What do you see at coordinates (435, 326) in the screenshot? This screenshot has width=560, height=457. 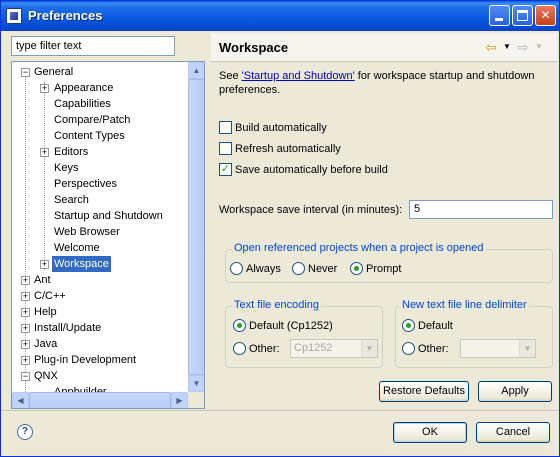 I see `radio-label: Default` at bounding box center [435, 326].